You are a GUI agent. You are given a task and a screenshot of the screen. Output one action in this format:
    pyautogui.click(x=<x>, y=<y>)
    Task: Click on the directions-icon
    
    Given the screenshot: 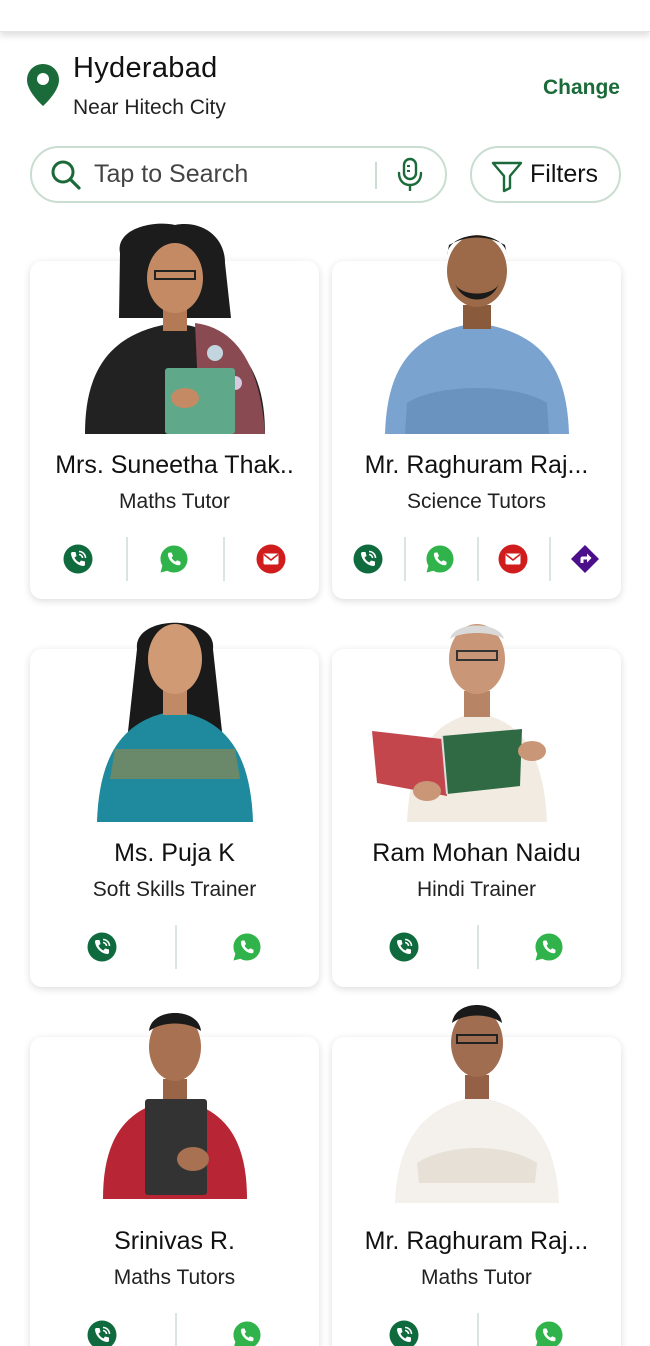 What is the action you would take?
    pyautogui.click(x=584, y=559)
    